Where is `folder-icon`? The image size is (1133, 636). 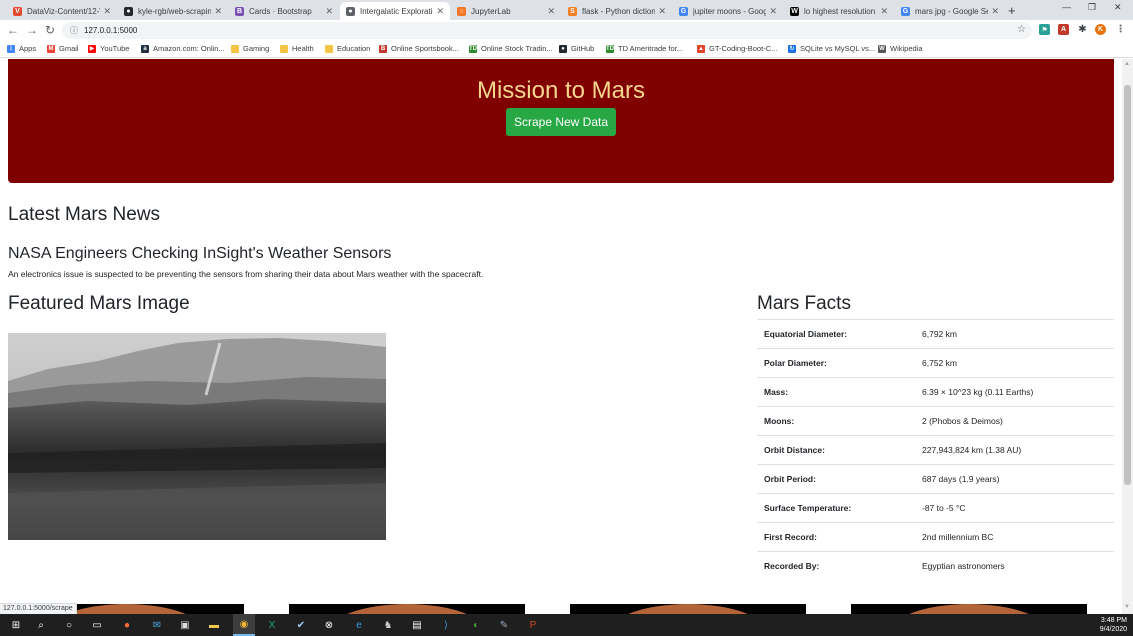
folder-icon is located at coordinates (284, 48).